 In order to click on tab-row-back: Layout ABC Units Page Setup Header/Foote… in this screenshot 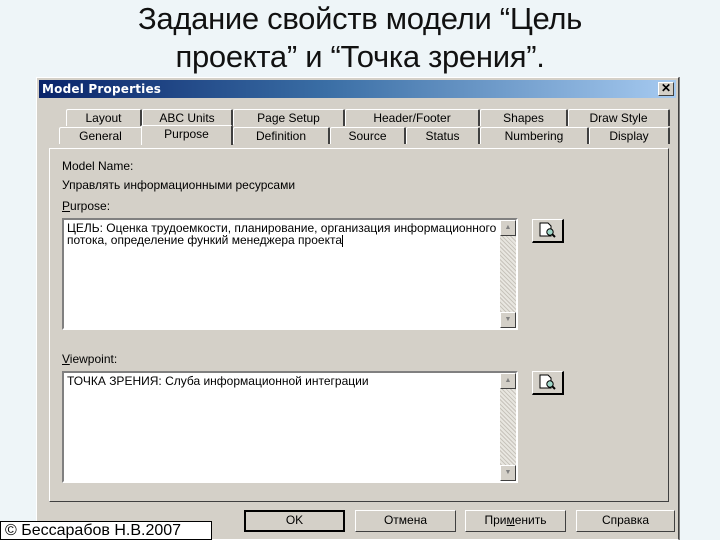, I will do `click(358, 117)`.